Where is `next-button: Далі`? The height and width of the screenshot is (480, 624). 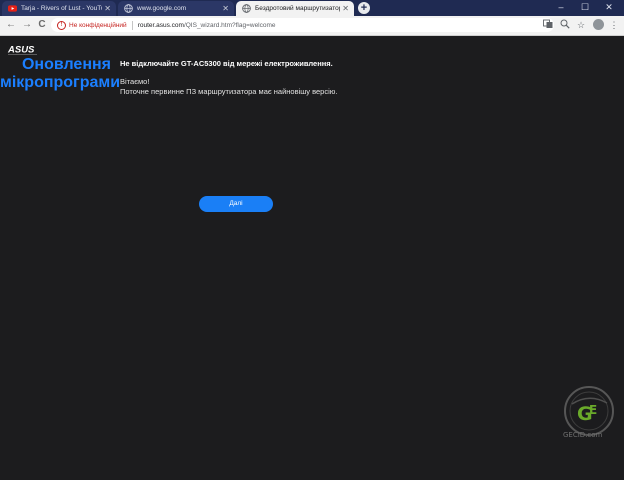 next-button: Далі is located at coordinates (236, 204).